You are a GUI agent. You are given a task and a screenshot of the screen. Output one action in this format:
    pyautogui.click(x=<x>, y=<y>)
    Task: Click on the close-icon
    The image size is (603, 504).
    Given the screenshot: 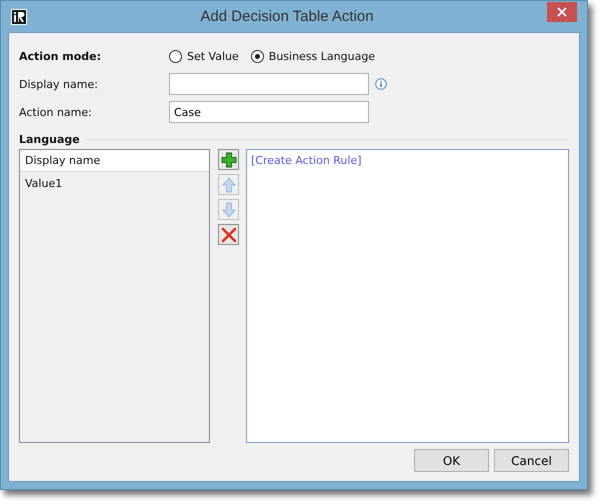 What is the action you would take?
    pyautogui.click(x=562, y=12)
    